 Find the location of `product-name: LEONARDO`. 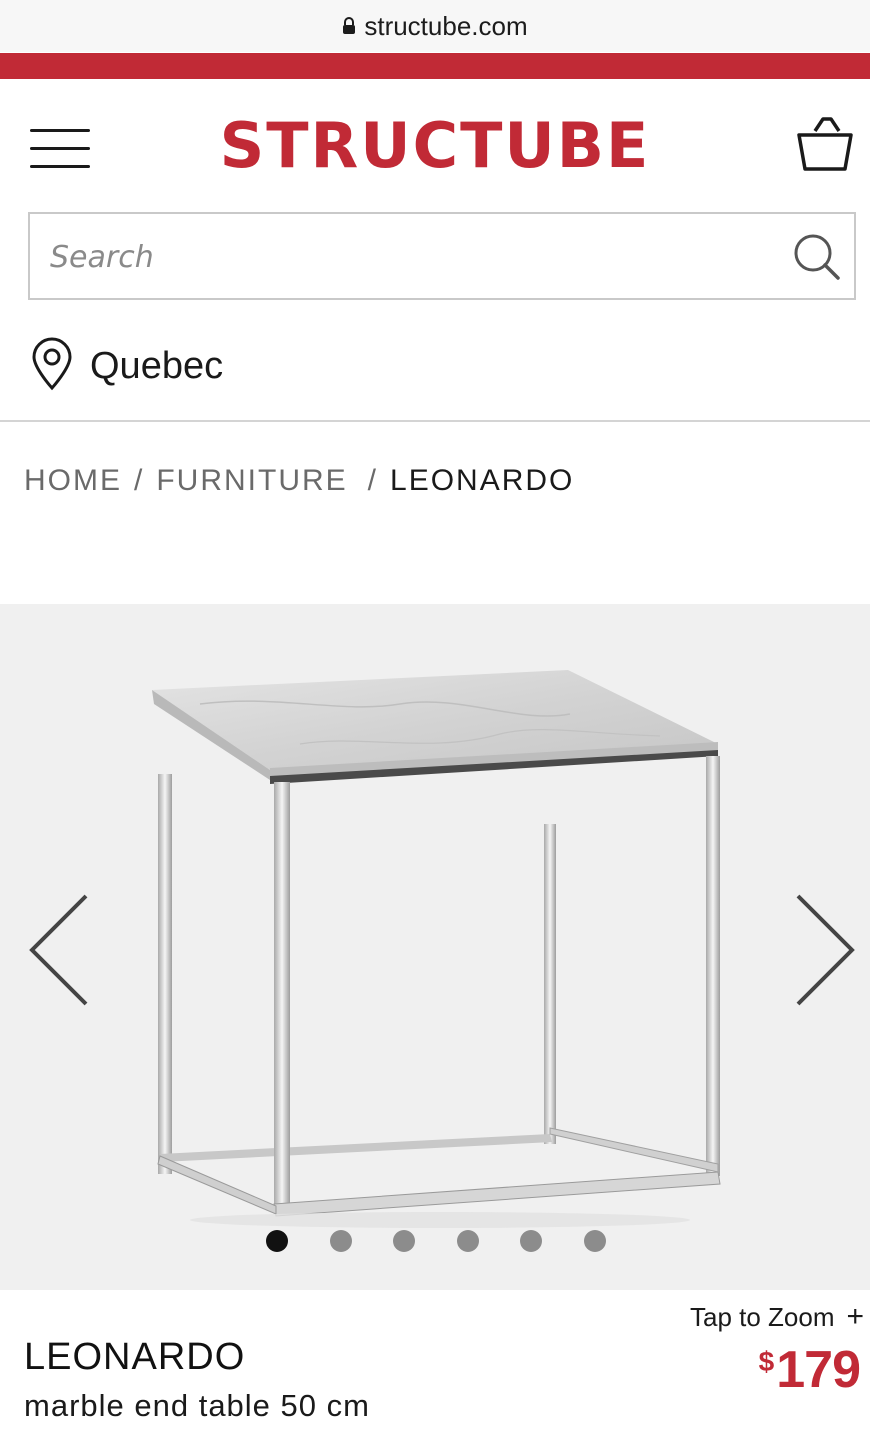

product-name: LEONARDO is located at coordinates (135, 1357).